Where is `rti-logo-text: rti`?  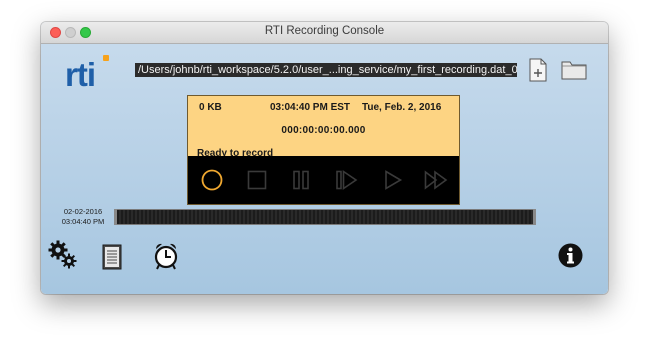
rti-logo-text: rti is located at coordinates (80, 74).